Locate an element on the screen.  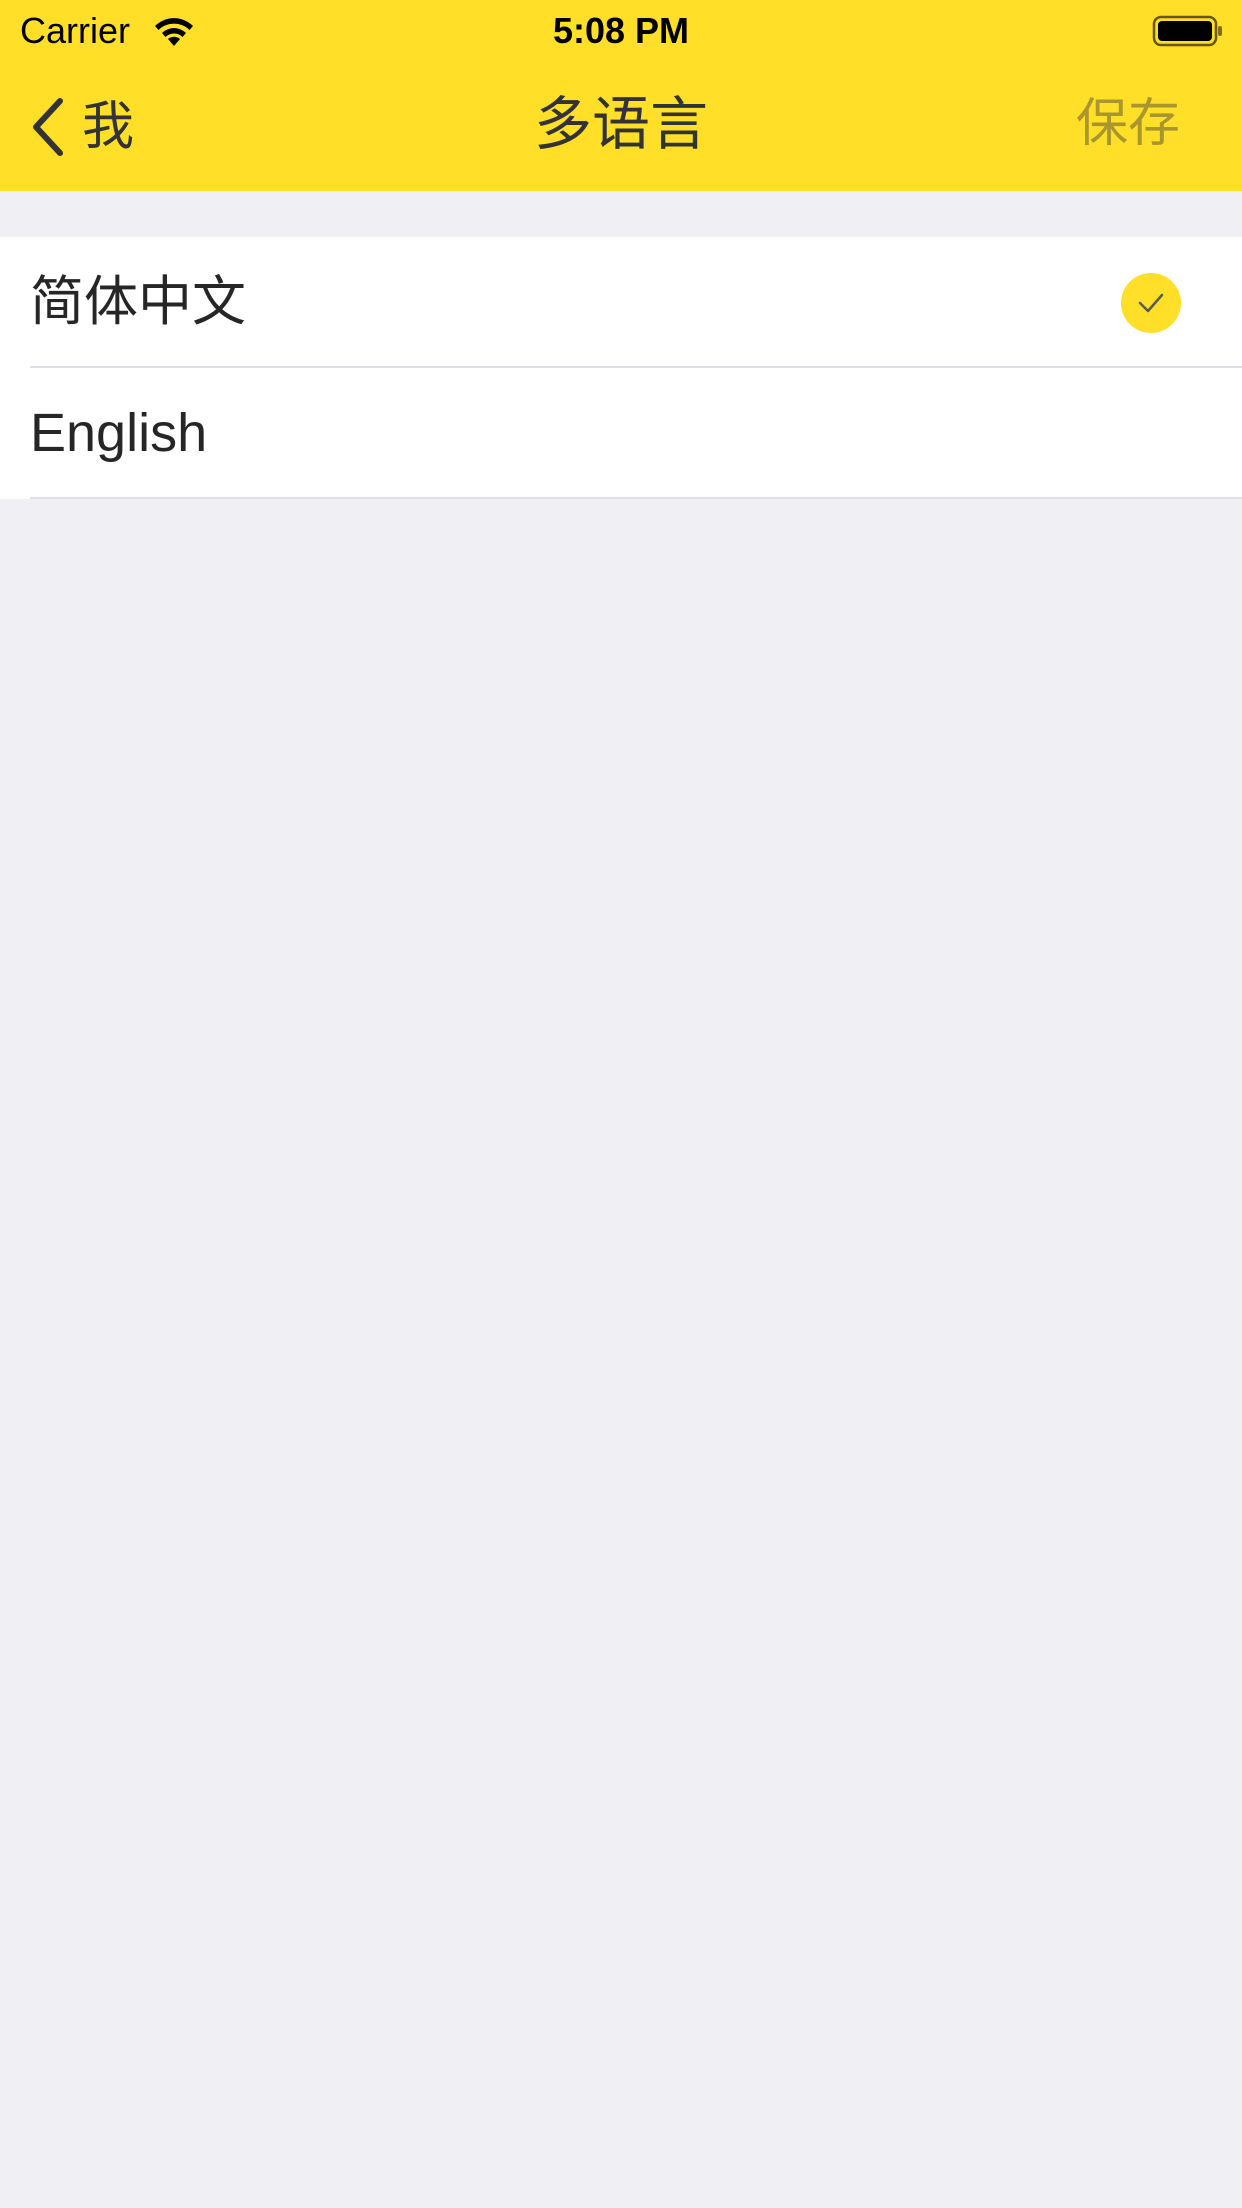
top-bar: Carrier 5:08 PM 我 多语言 保存 is located at coordinates (621, 95).